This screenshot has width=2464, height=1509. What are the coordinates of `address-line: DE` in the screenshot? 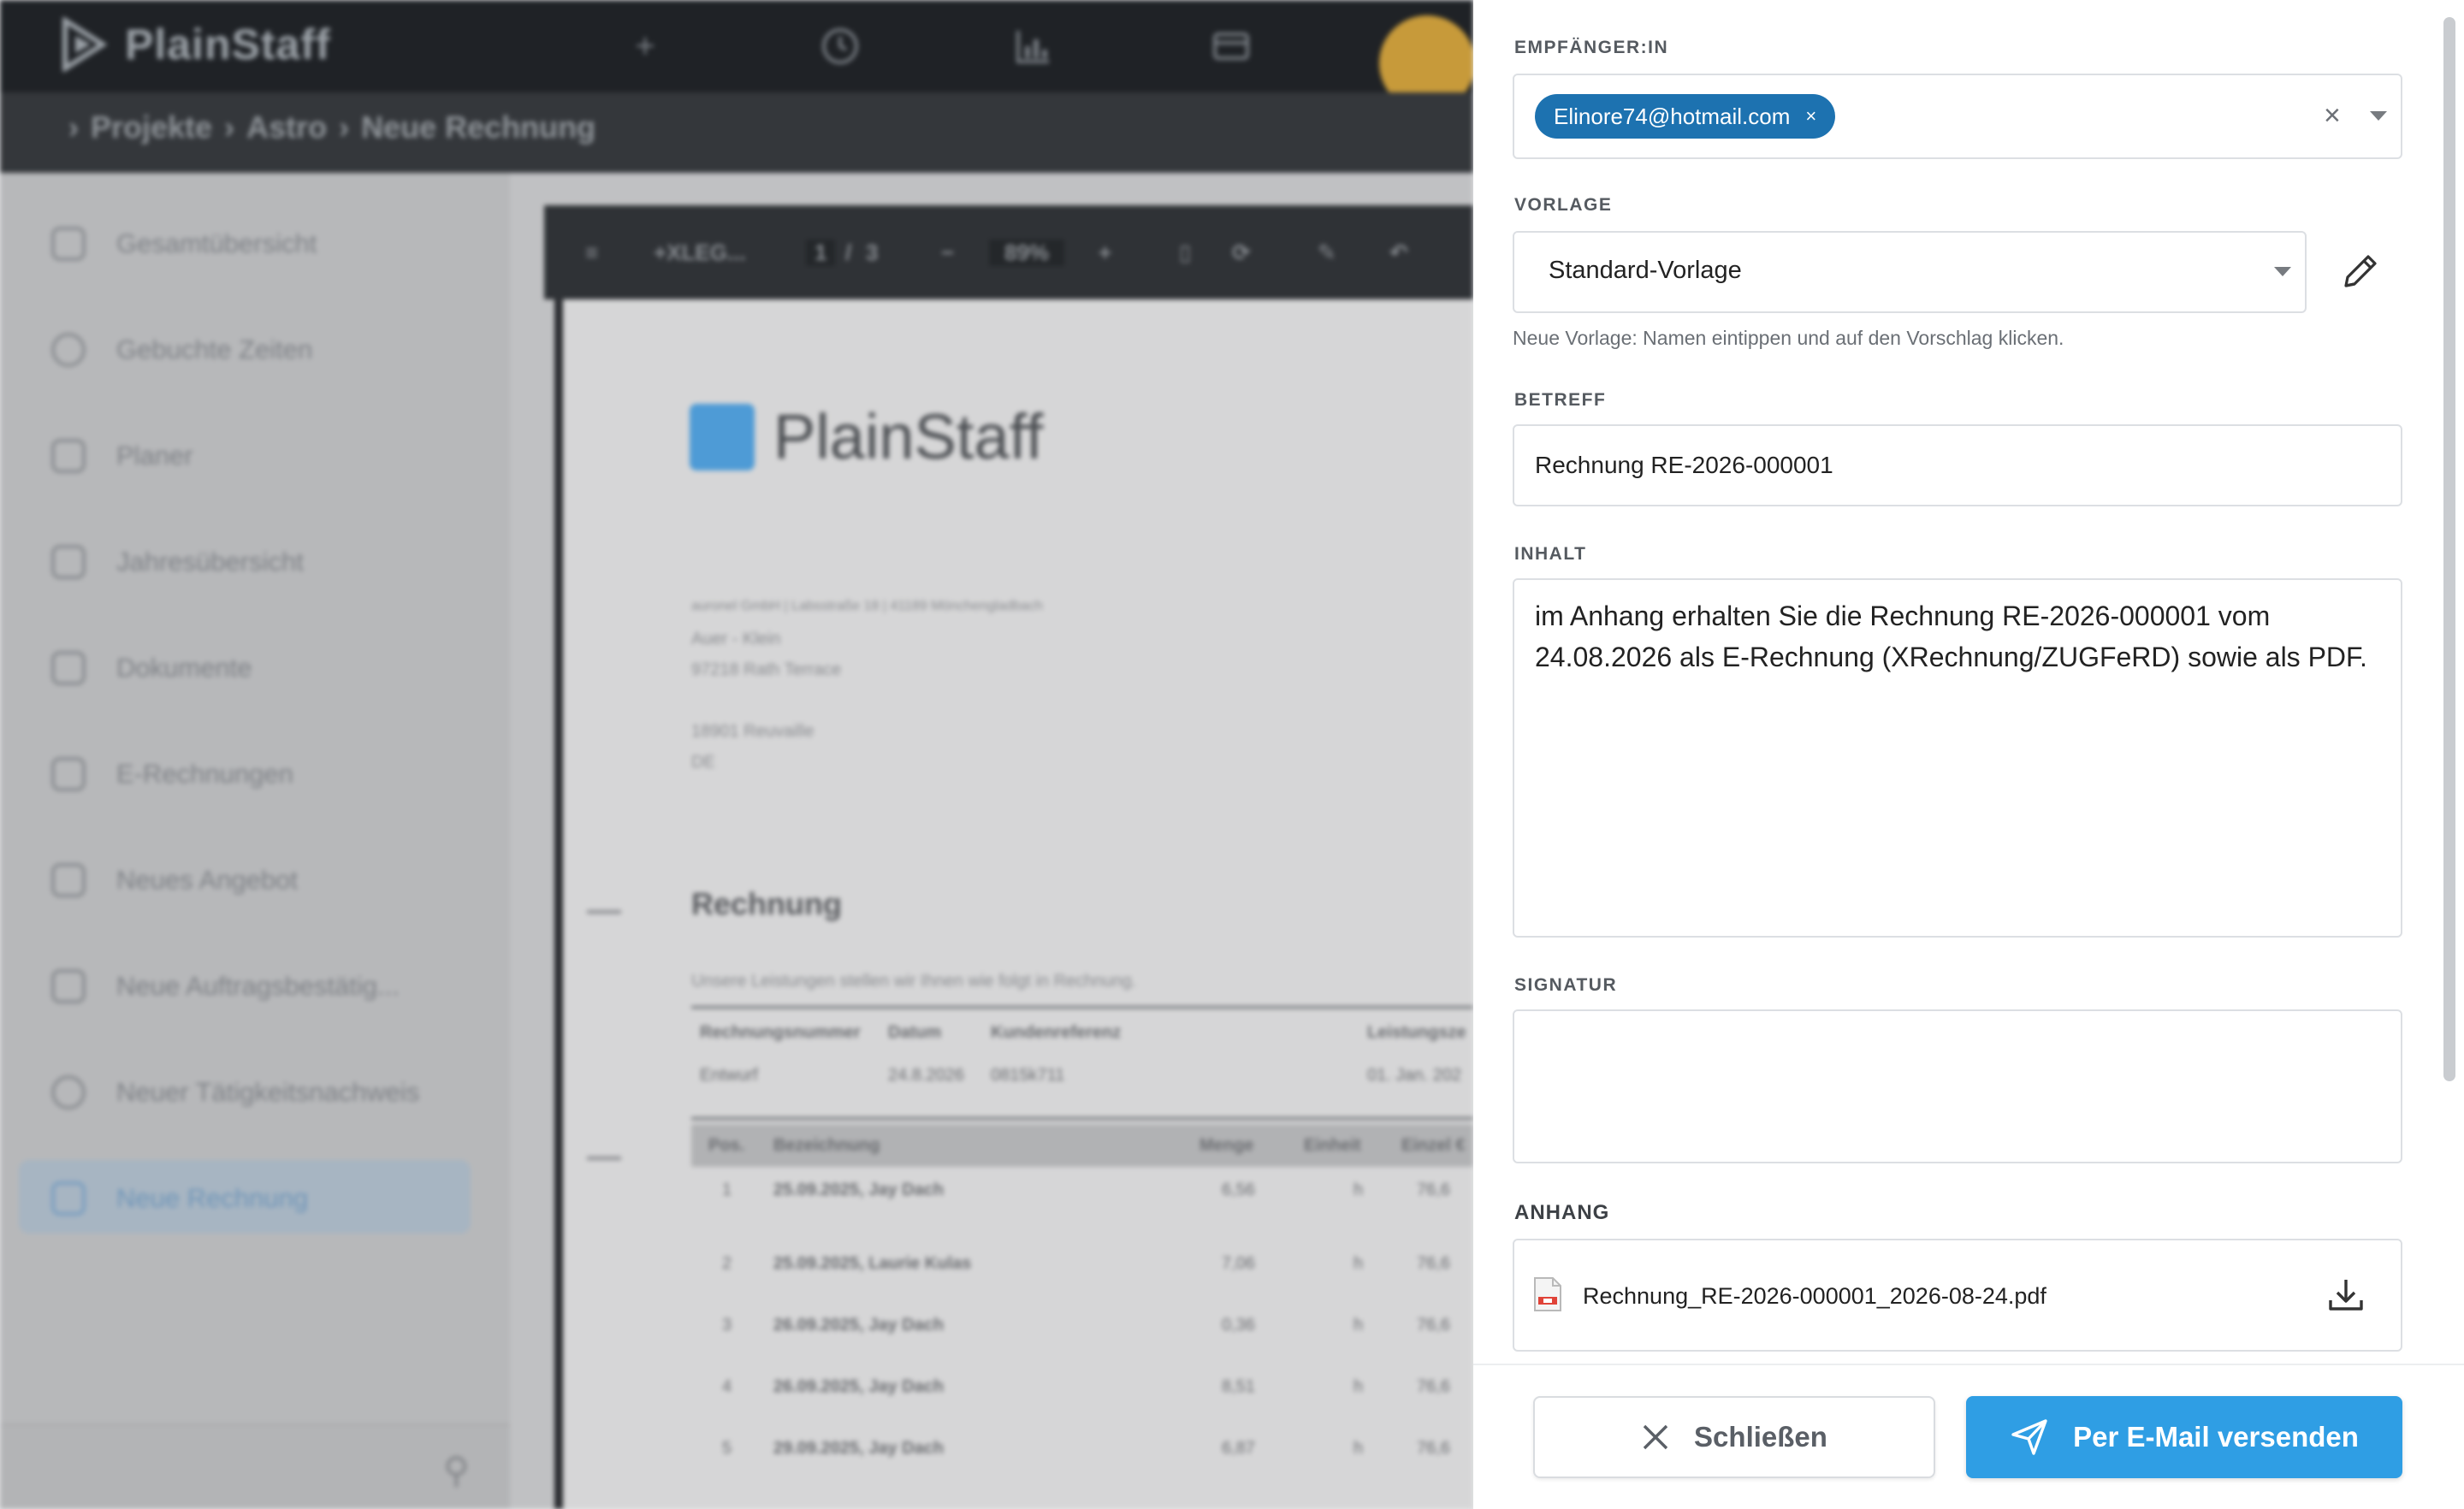 It's located at (703, 762).